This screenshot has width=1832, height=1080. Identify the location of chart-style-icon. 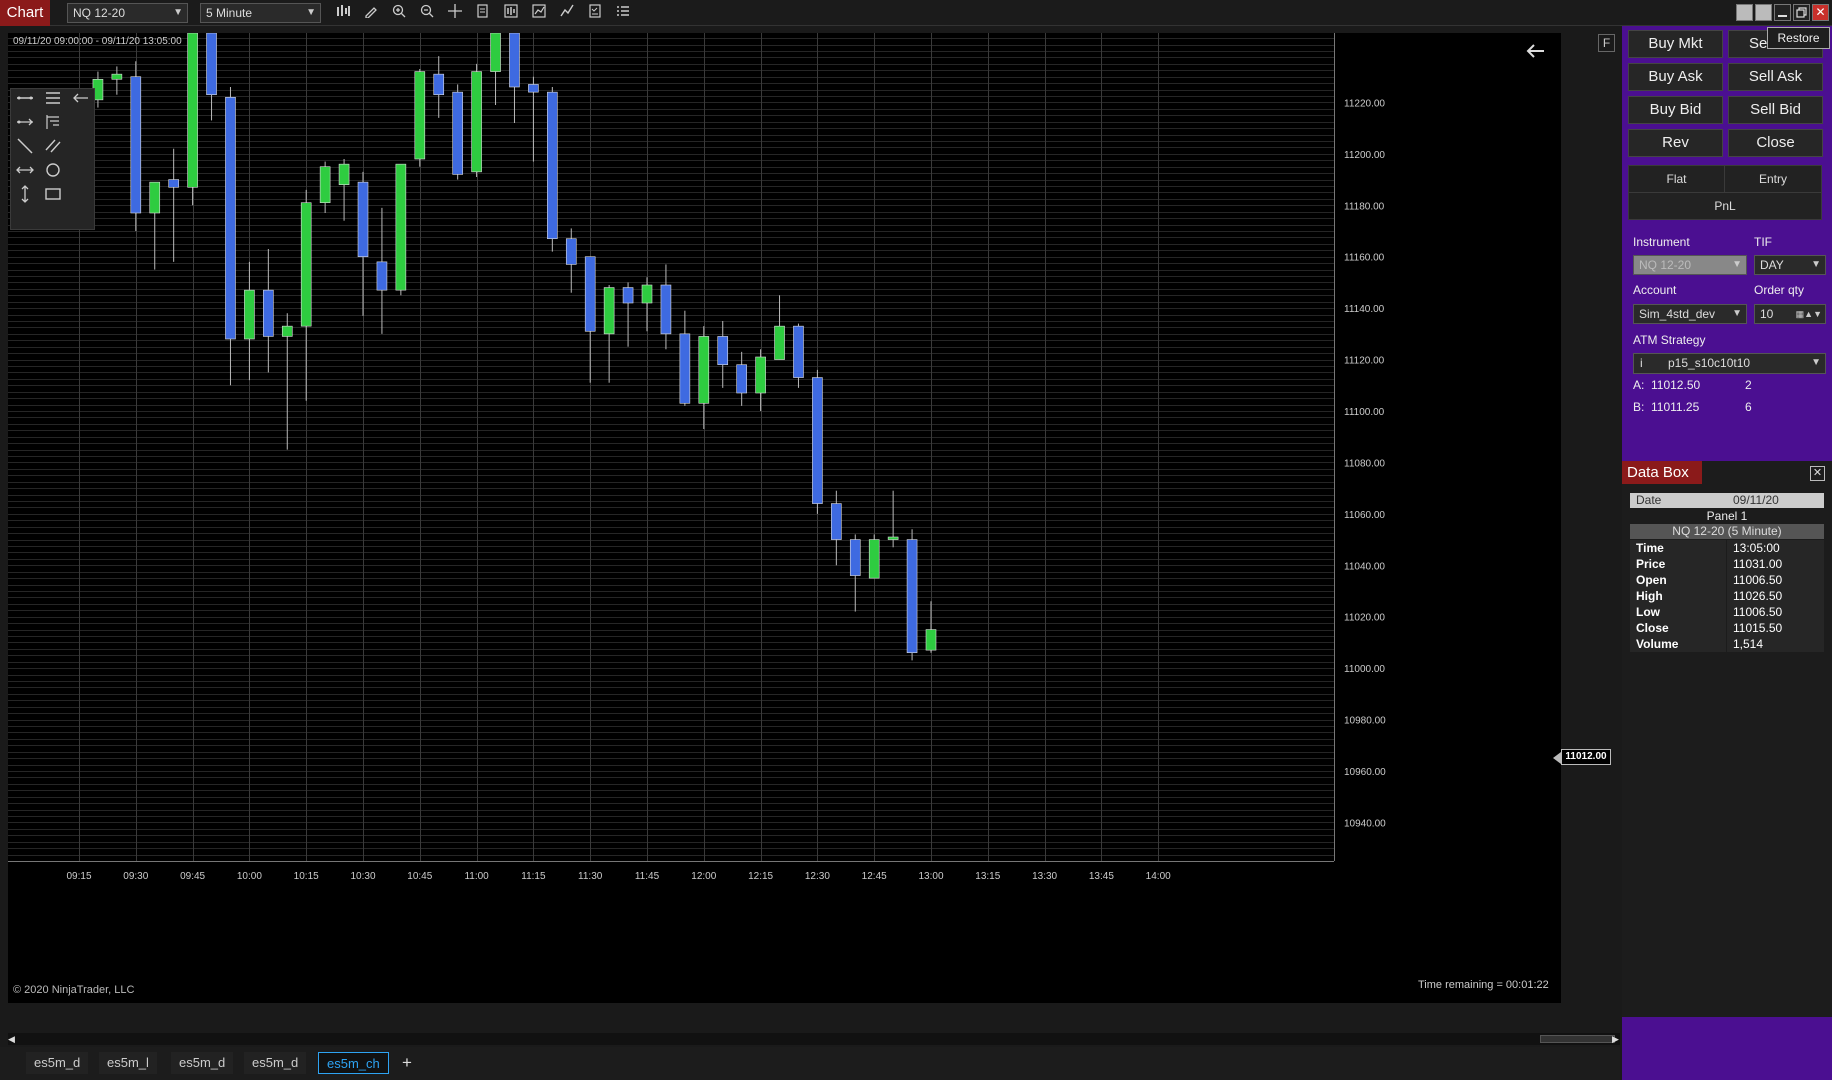
(539, 13).